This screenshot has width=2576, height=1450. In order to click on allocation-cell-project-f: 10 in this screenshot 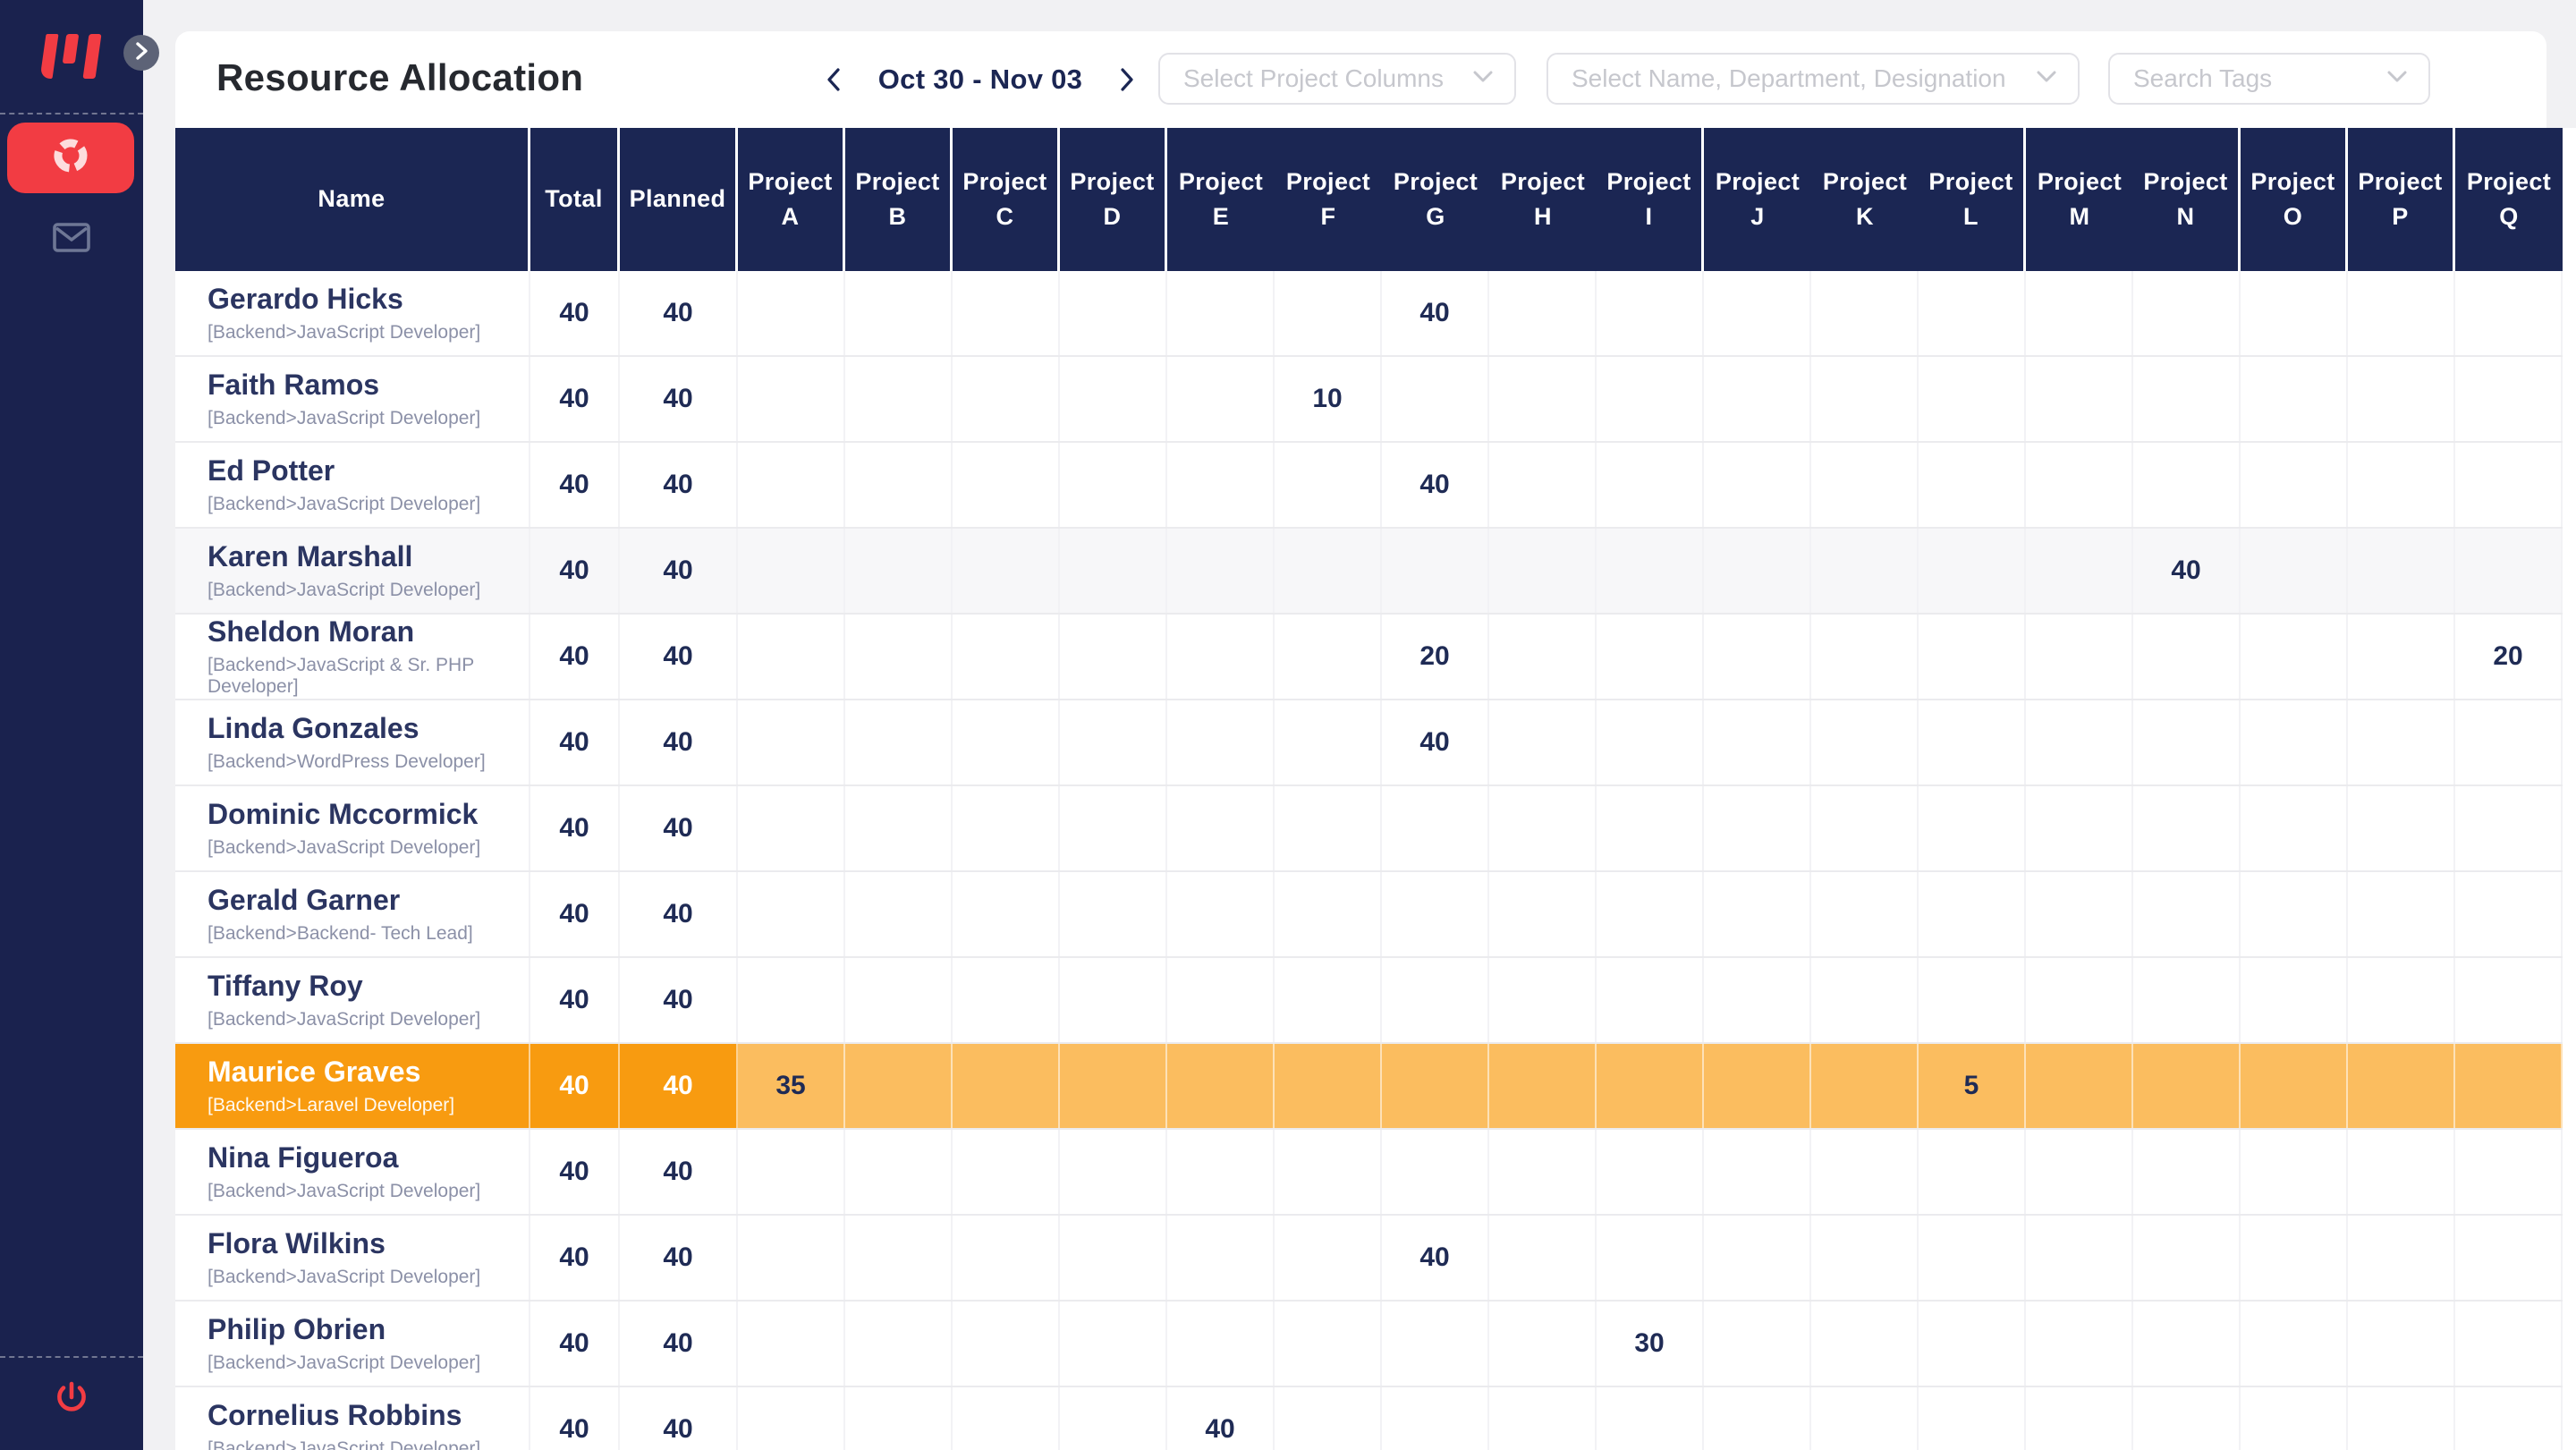, I will do `click(1328, 399)`.